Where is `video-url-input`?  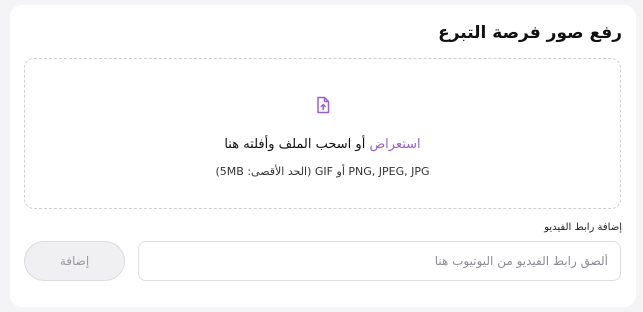
video-url-input is located at coordinates (379, 261).